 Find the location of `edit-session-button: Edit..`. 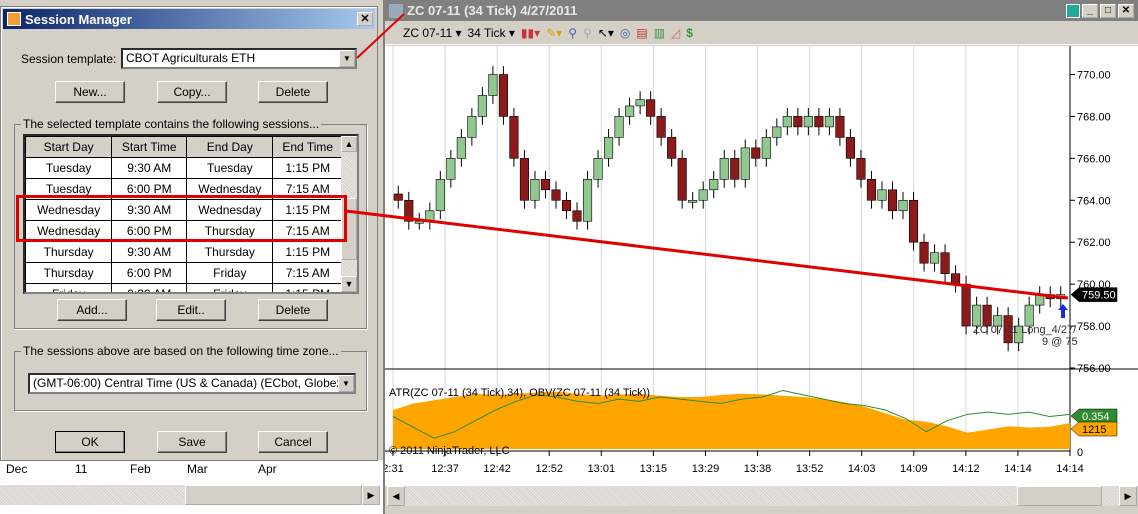

edit-session-button: Edit.. is located at coordinates (191, 310).